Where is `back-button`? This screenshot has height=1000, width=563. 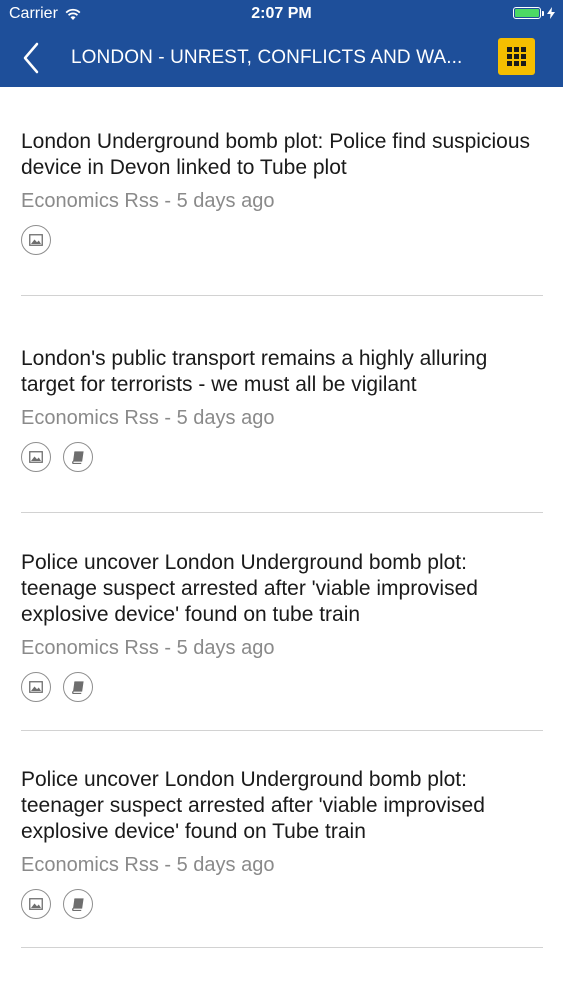
back-button is located at coordinates (40, 58).